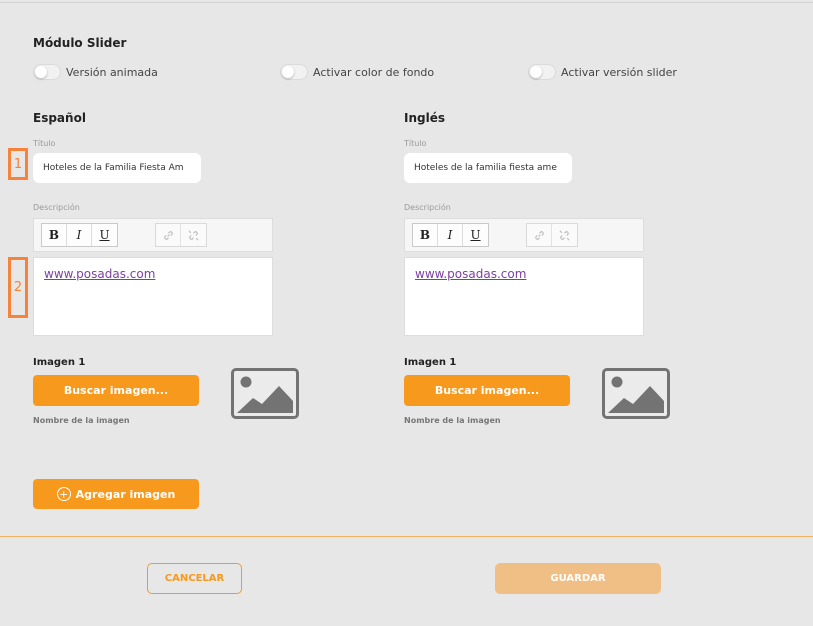 This screenshot has width=813, height=626. Describe the element at coordinates (619, 72) in the screenshot. I see `toggle-label: Activar versión slider` at that location.